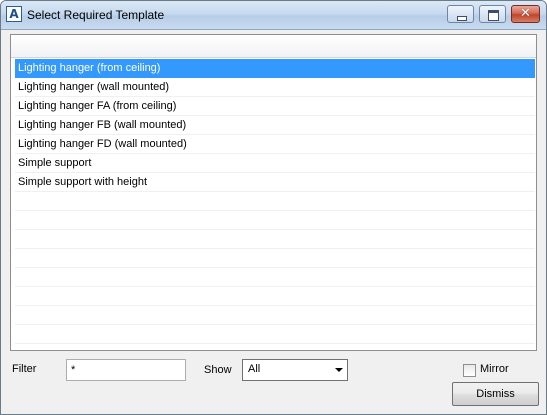 The height and width of the screenshot is (415, 547). What do you see at coordinates (275, 106) in the screenshot?
I see `list-item: Lighting hanger FA (from ceiling)` at bounding box center [275, 106].